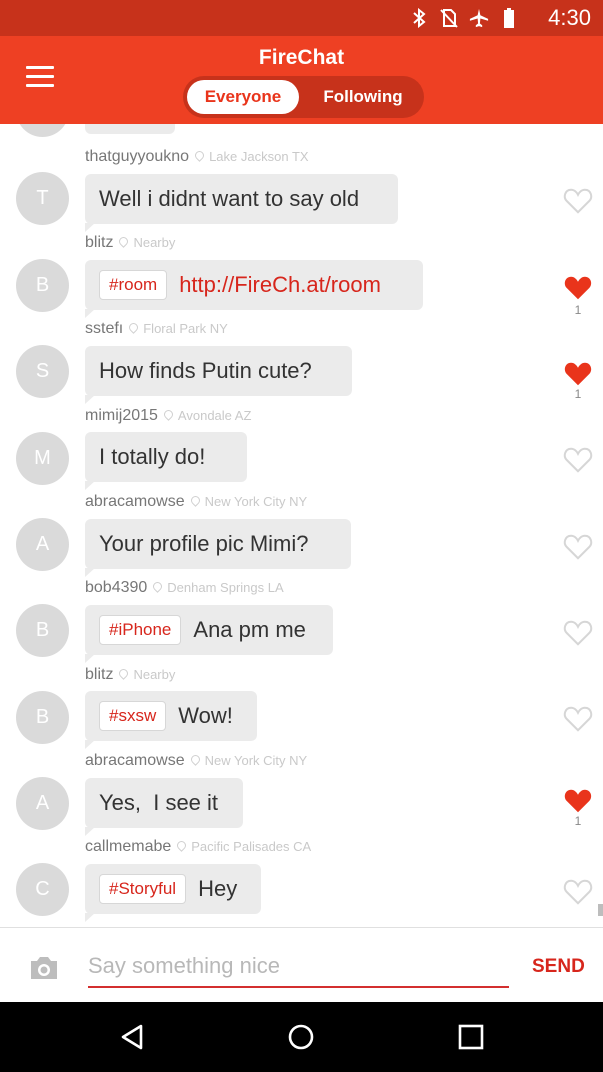  I want to click on message-bubble: Well i didnt want to say old, so click(241, 203).